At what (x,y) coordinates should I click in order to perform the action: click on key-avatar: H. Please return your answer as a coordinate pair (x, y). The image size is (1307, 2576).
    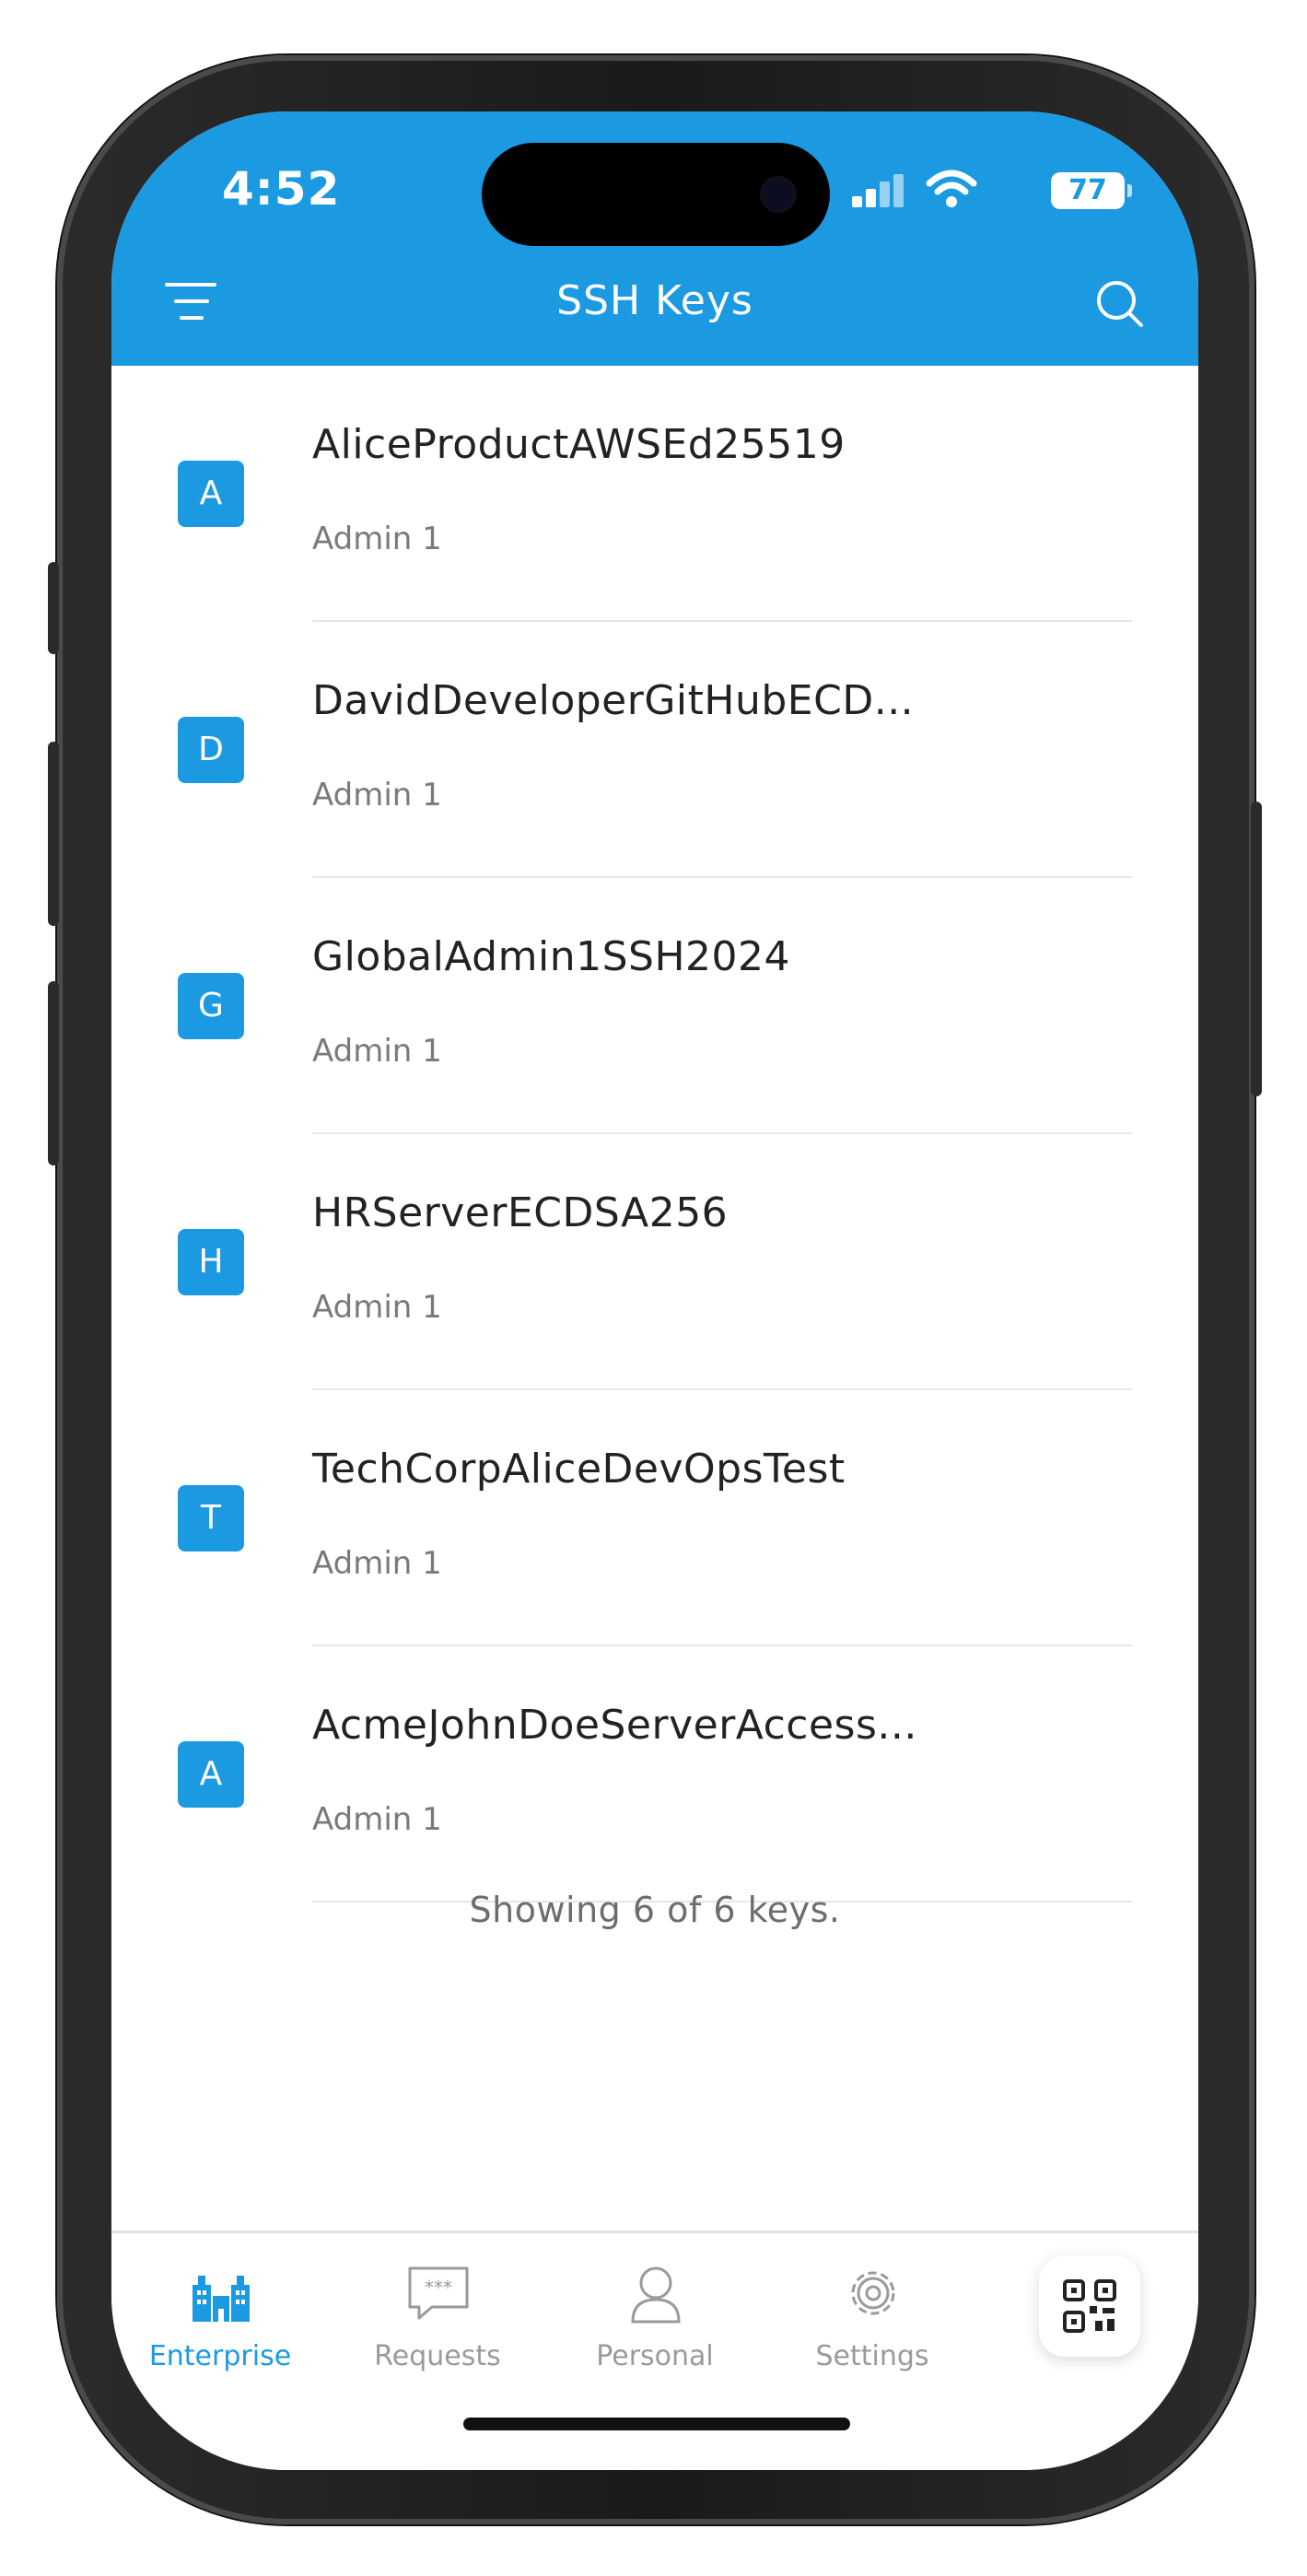
    Looking at the image, I should click on (211, 1262).